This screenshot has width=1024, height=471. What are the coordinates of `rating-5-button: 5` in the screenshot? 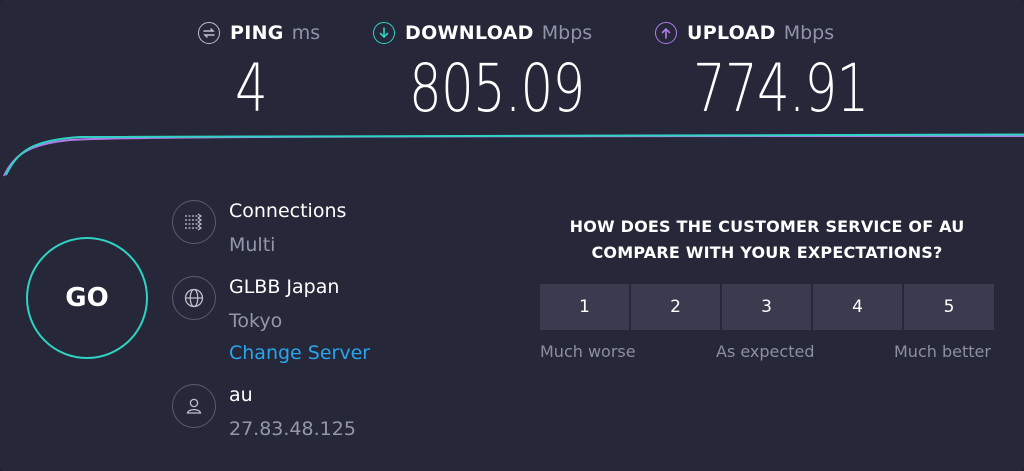 It's located at (949, 307).